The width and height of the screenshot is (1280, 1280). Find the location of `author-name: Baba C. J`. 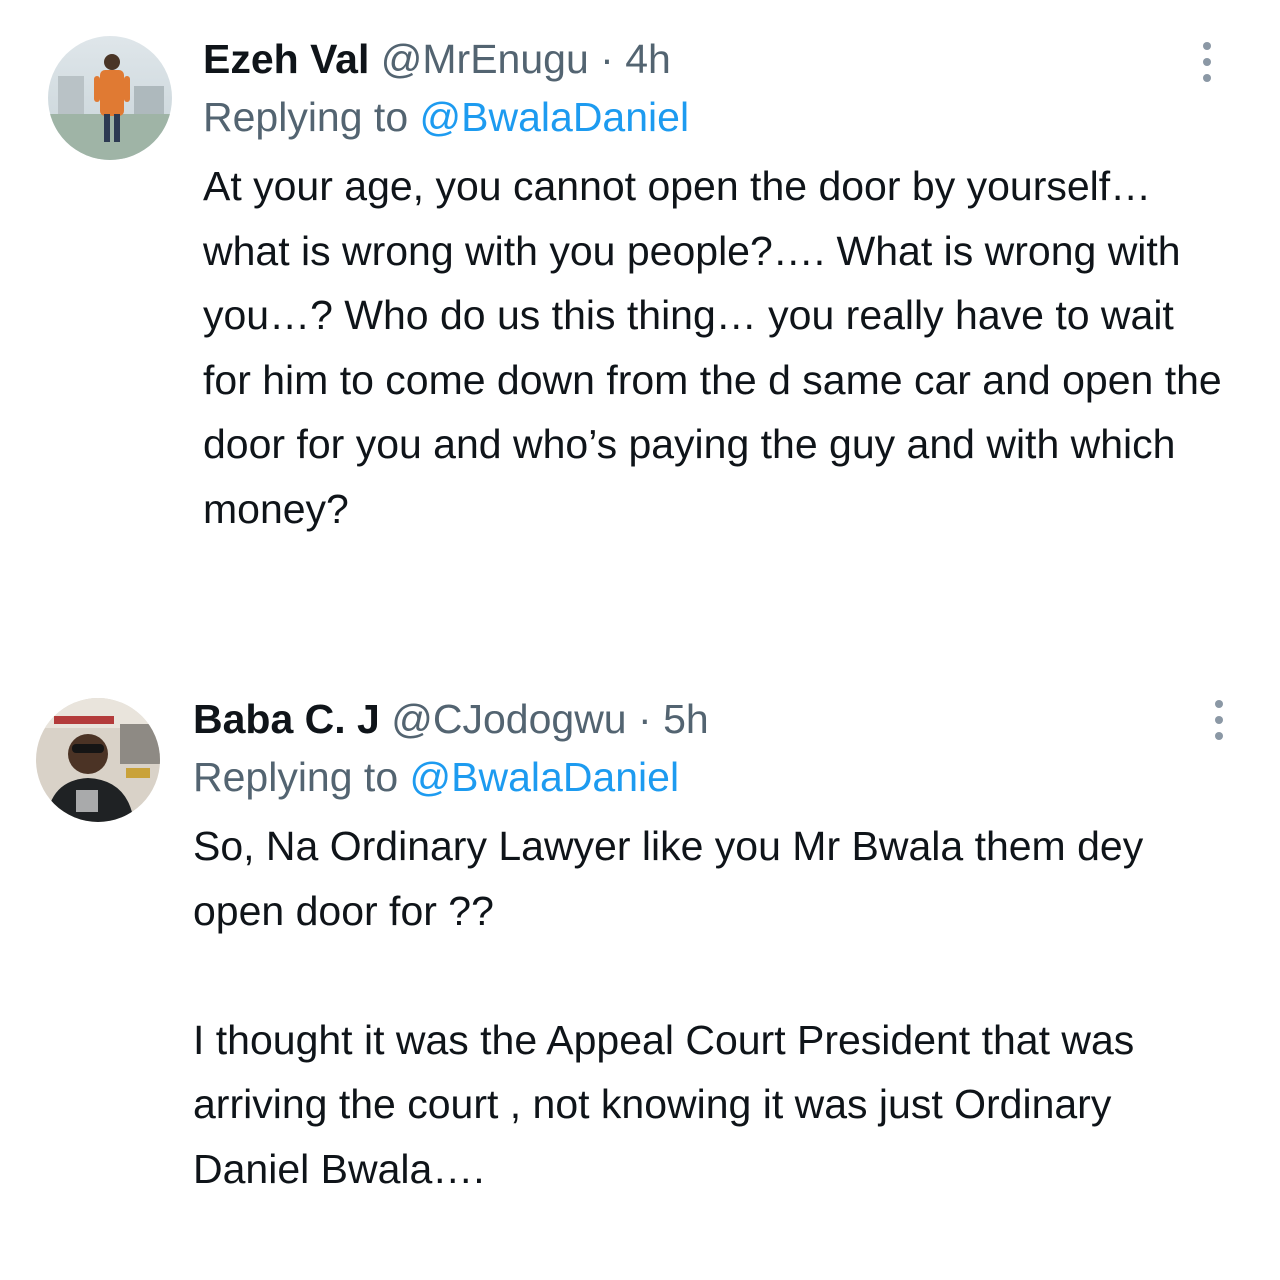

author-name: Baba C. J is located at coordinates (286, 719).